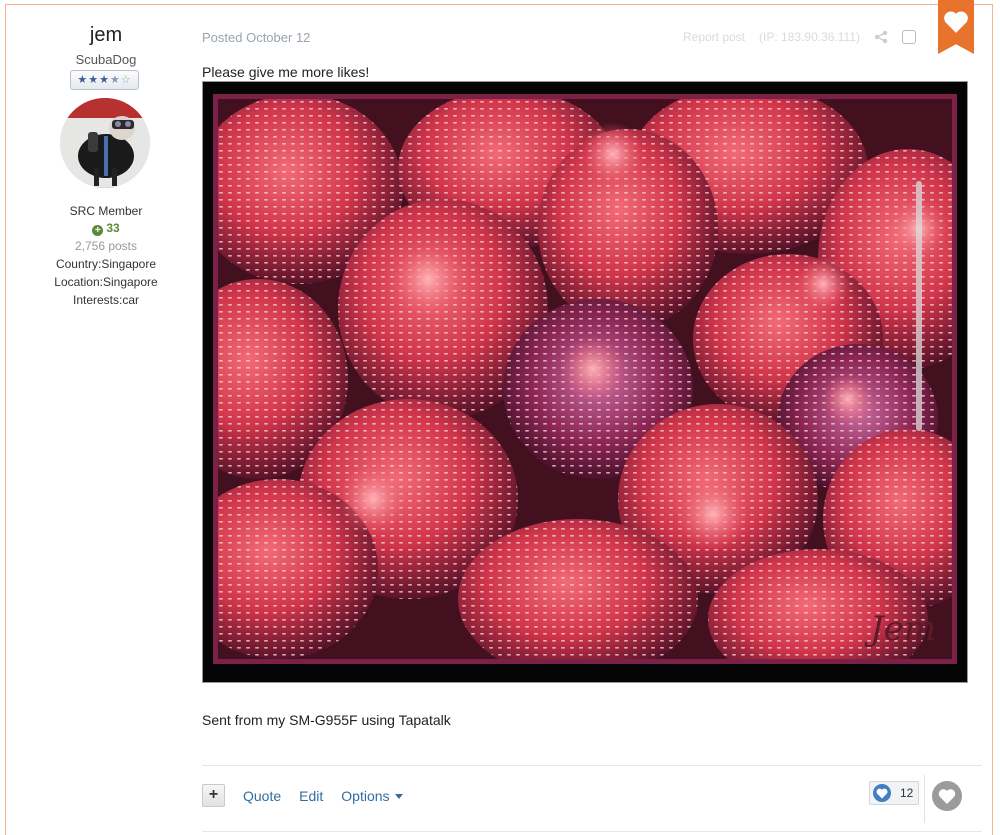 This screenshot has height=835, width=1000. I want to click on options-menu: Options, so click(372, 796).